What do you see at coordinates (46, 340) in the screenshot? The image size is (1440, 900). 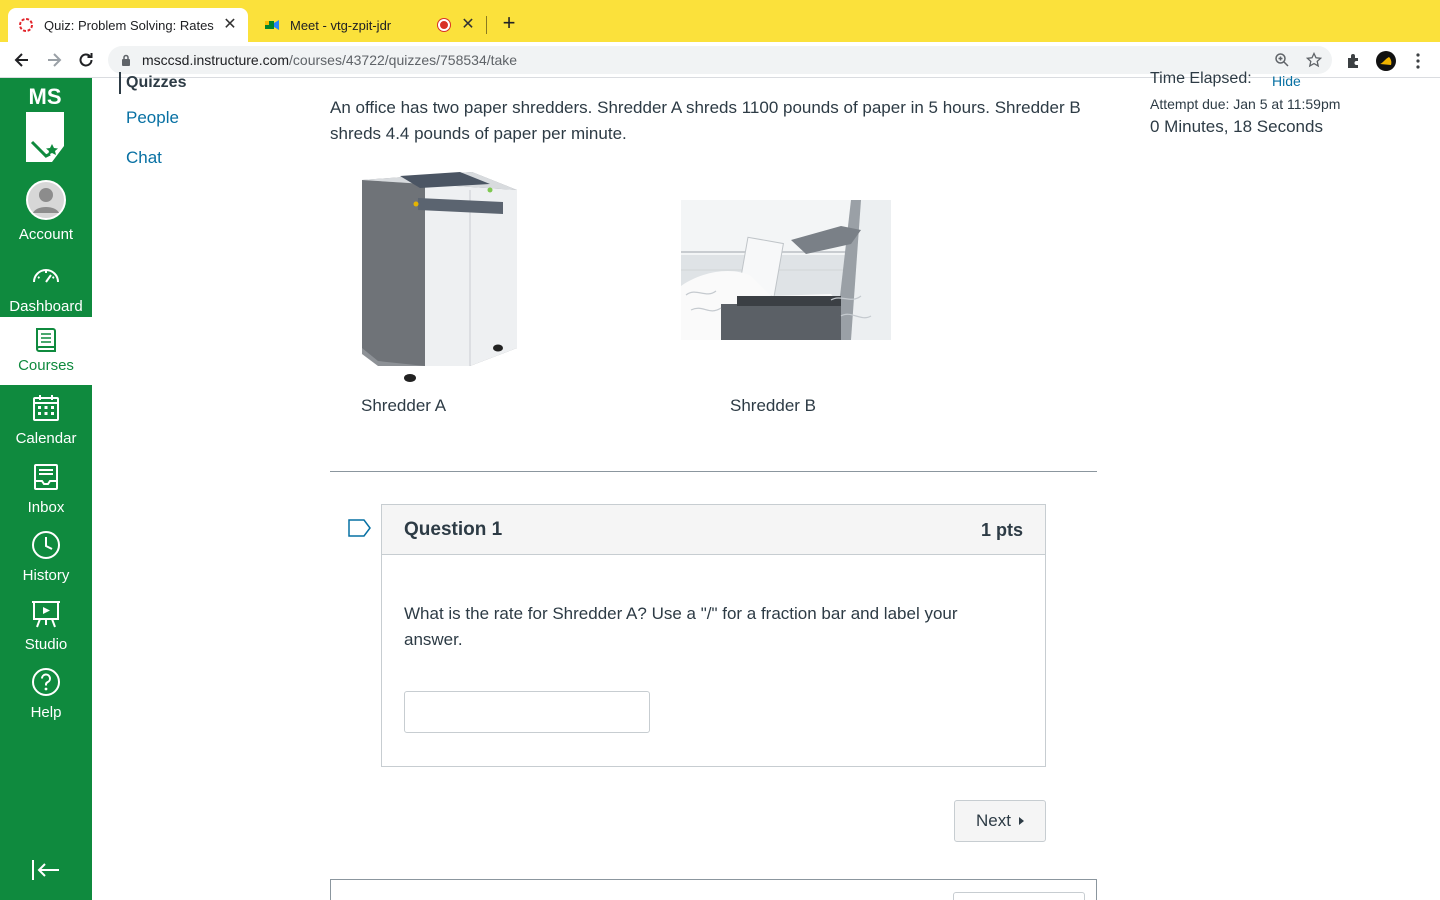 I see `courses-icon` at bounding box center [46, 340].